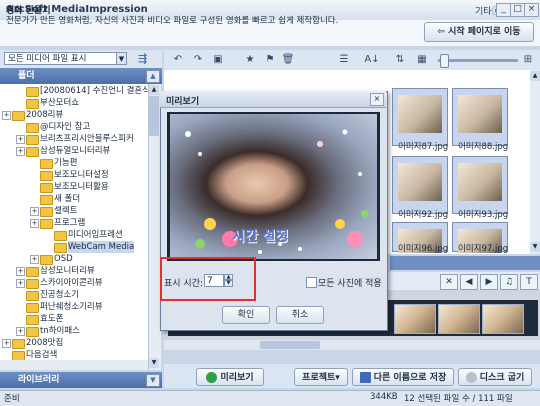 This screenshot has width=540, height=406. I want to click on filter-icon: ⇅, so click(400, 59).